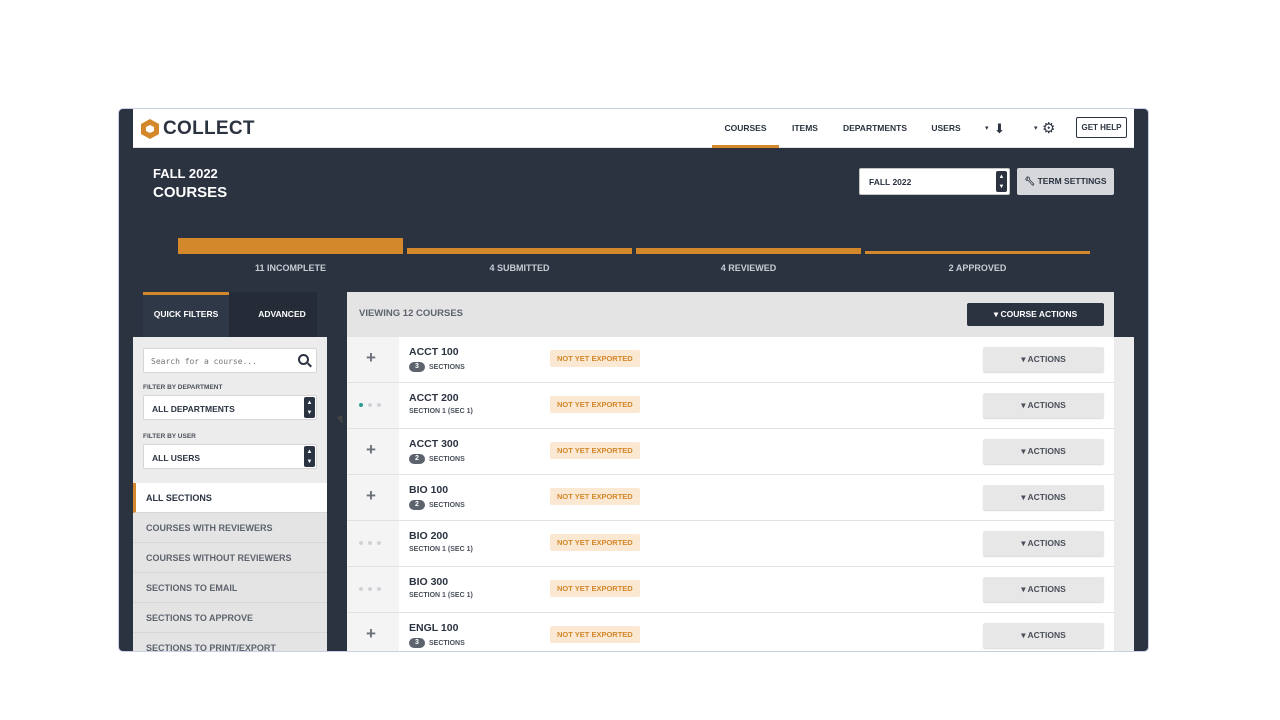 This screenshot has width=1280, height=720. I want to click on sections-label: SECTION 1 (SEC 1), so click(441, 549).